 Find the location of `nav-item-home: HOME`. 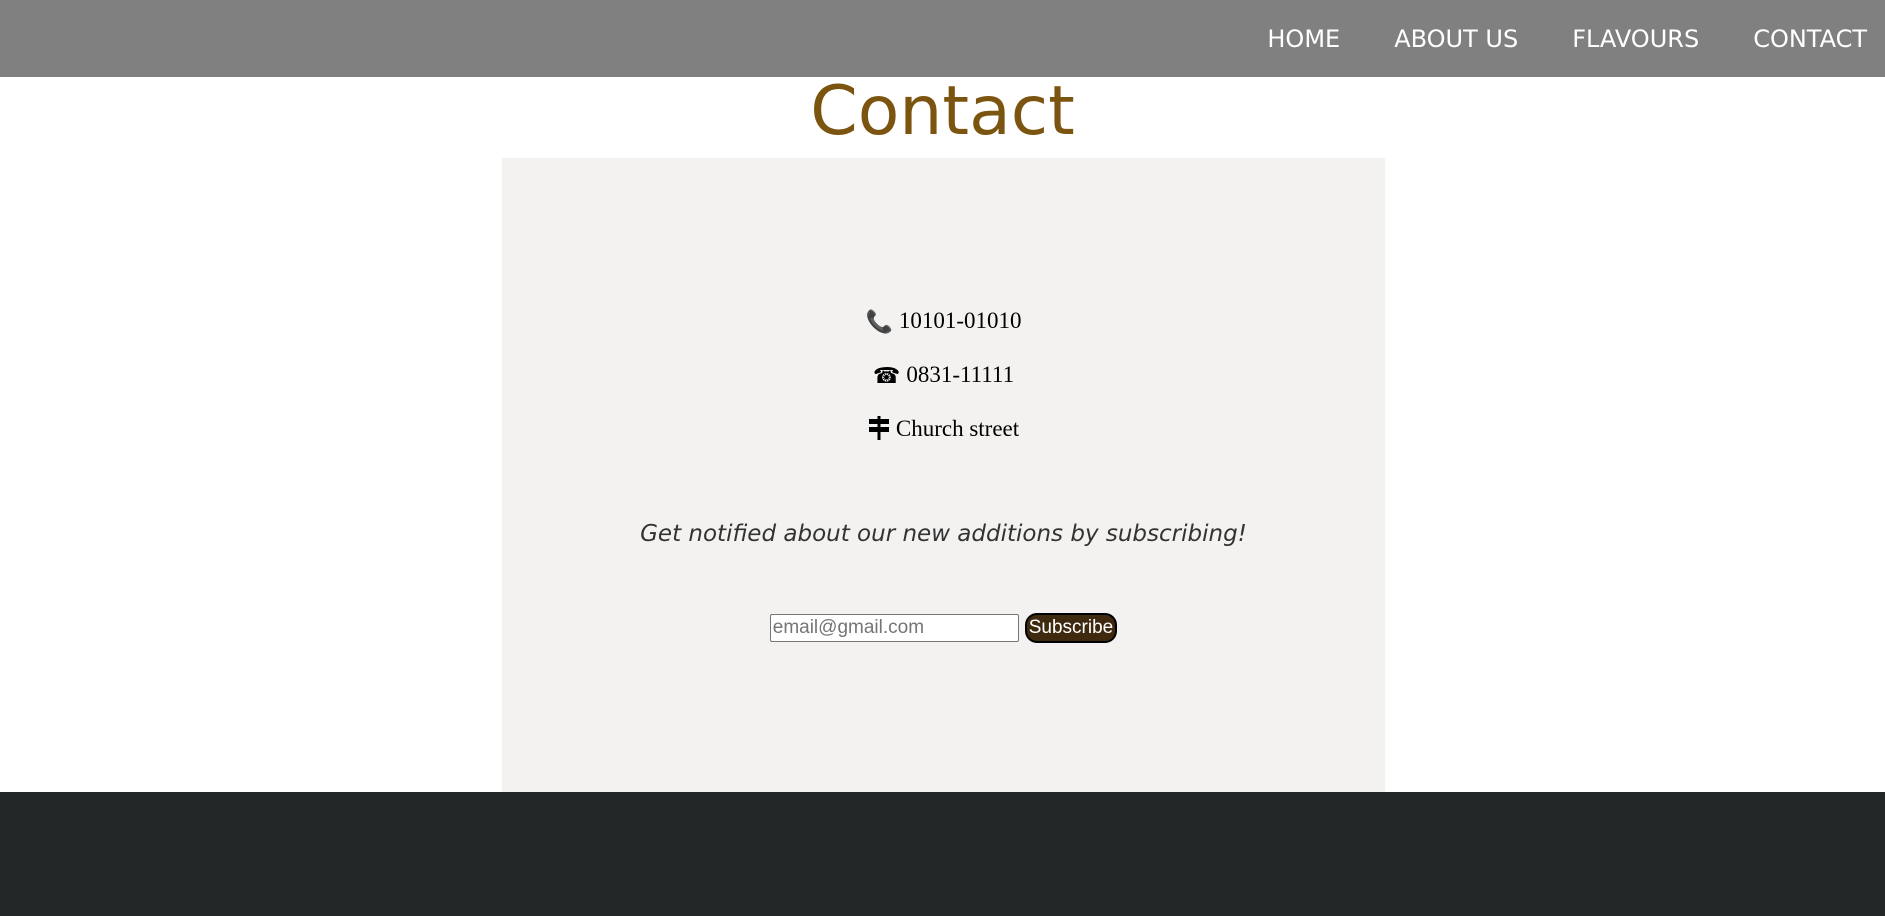

nav-item-home: HOME is located at coordinates (1303, 39).